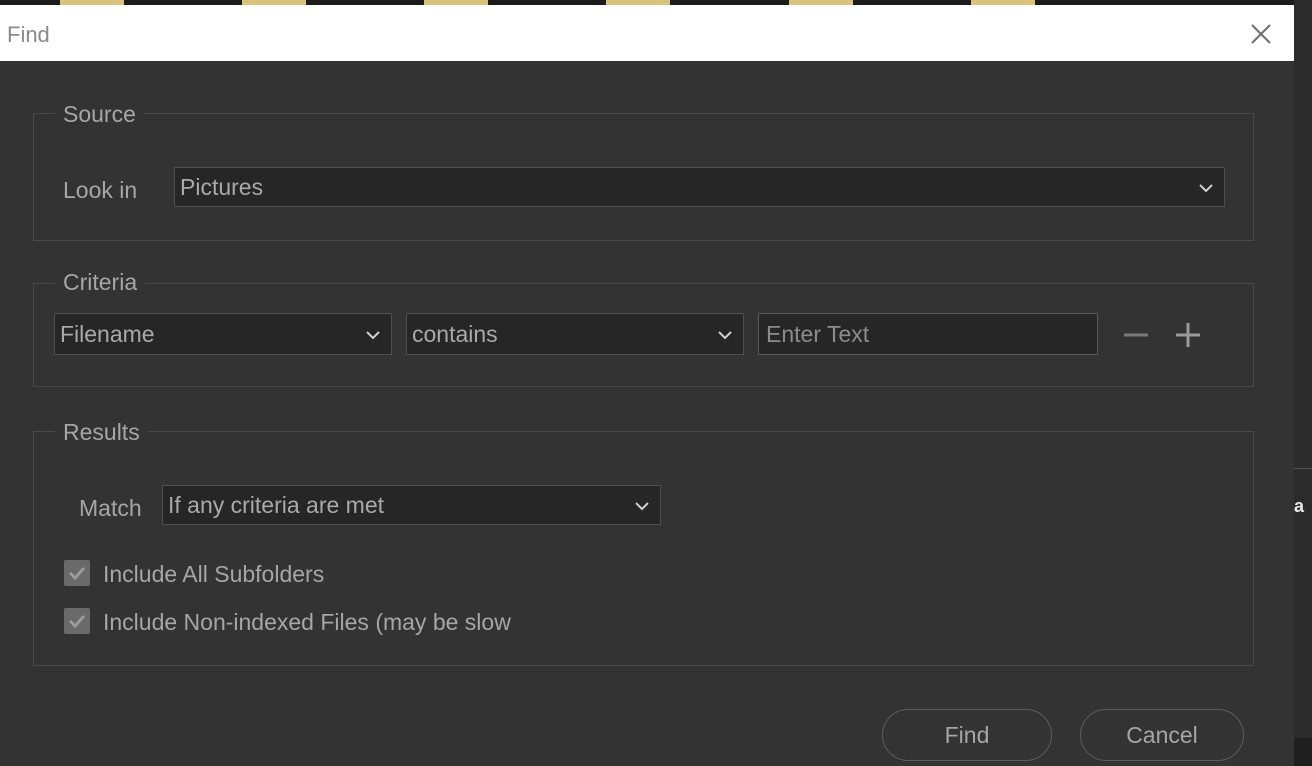  Describe the element at coordinates (455, 334) in the screenshot. I see `criteria-operator-value: contains` at that location.